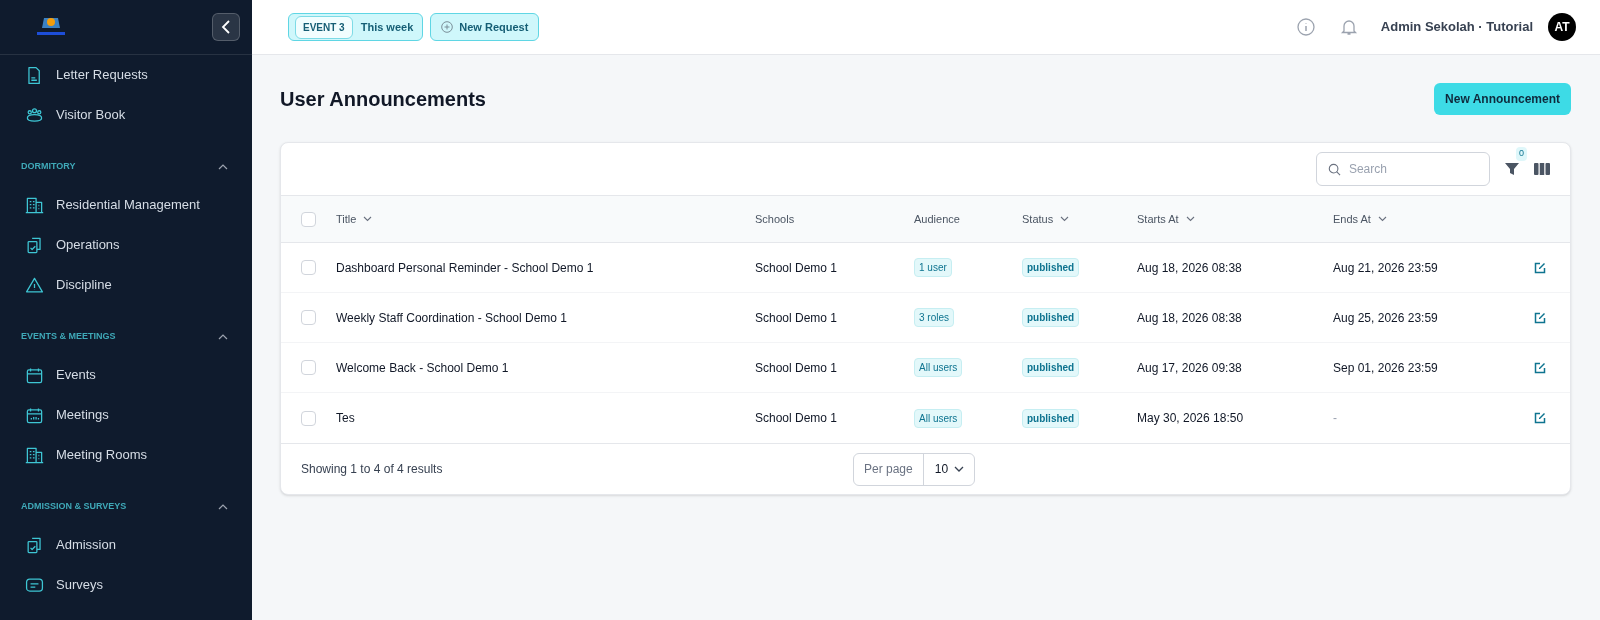  I want to click on event-chip: EVENT 3 This week, so click(356, 27).